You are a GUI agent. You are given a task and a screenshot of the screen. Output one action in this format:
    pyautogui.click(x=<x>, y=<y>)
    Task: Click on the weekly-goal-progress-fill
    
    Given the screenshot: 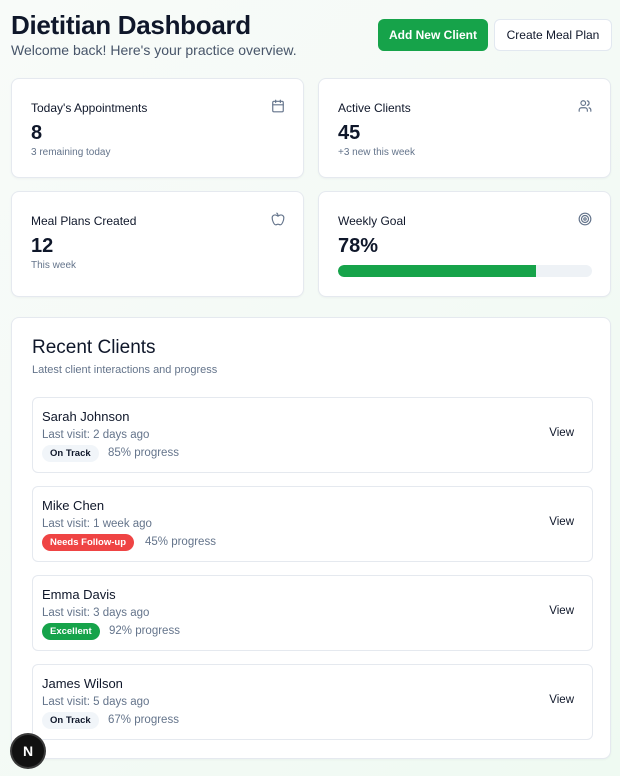 What is the action you would take?
    pyautogui.click(x=437, y=271)
    